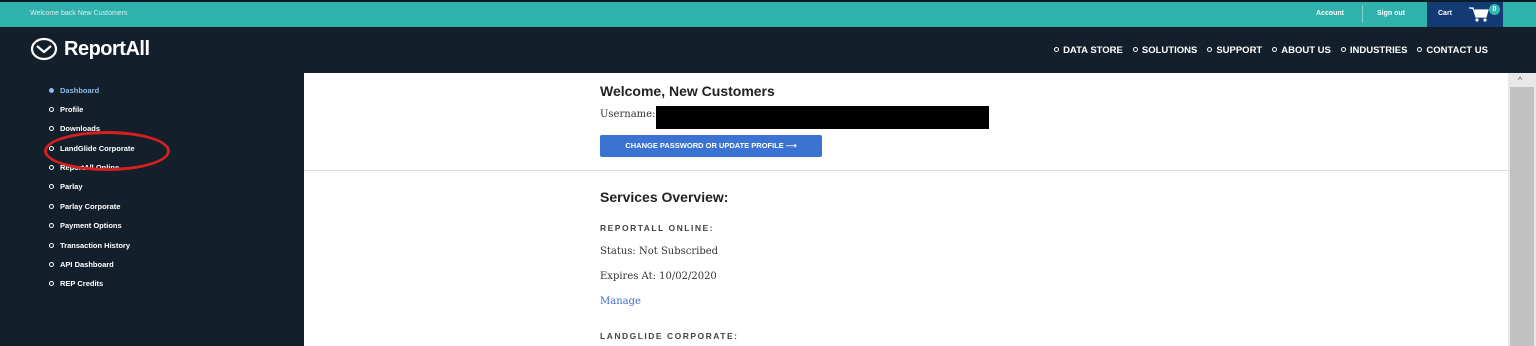  What do you see at coordinates (95, 245) in the screenshot?
I see `sidebar-item-label: Transaction History` at bounding box center [95, 245].